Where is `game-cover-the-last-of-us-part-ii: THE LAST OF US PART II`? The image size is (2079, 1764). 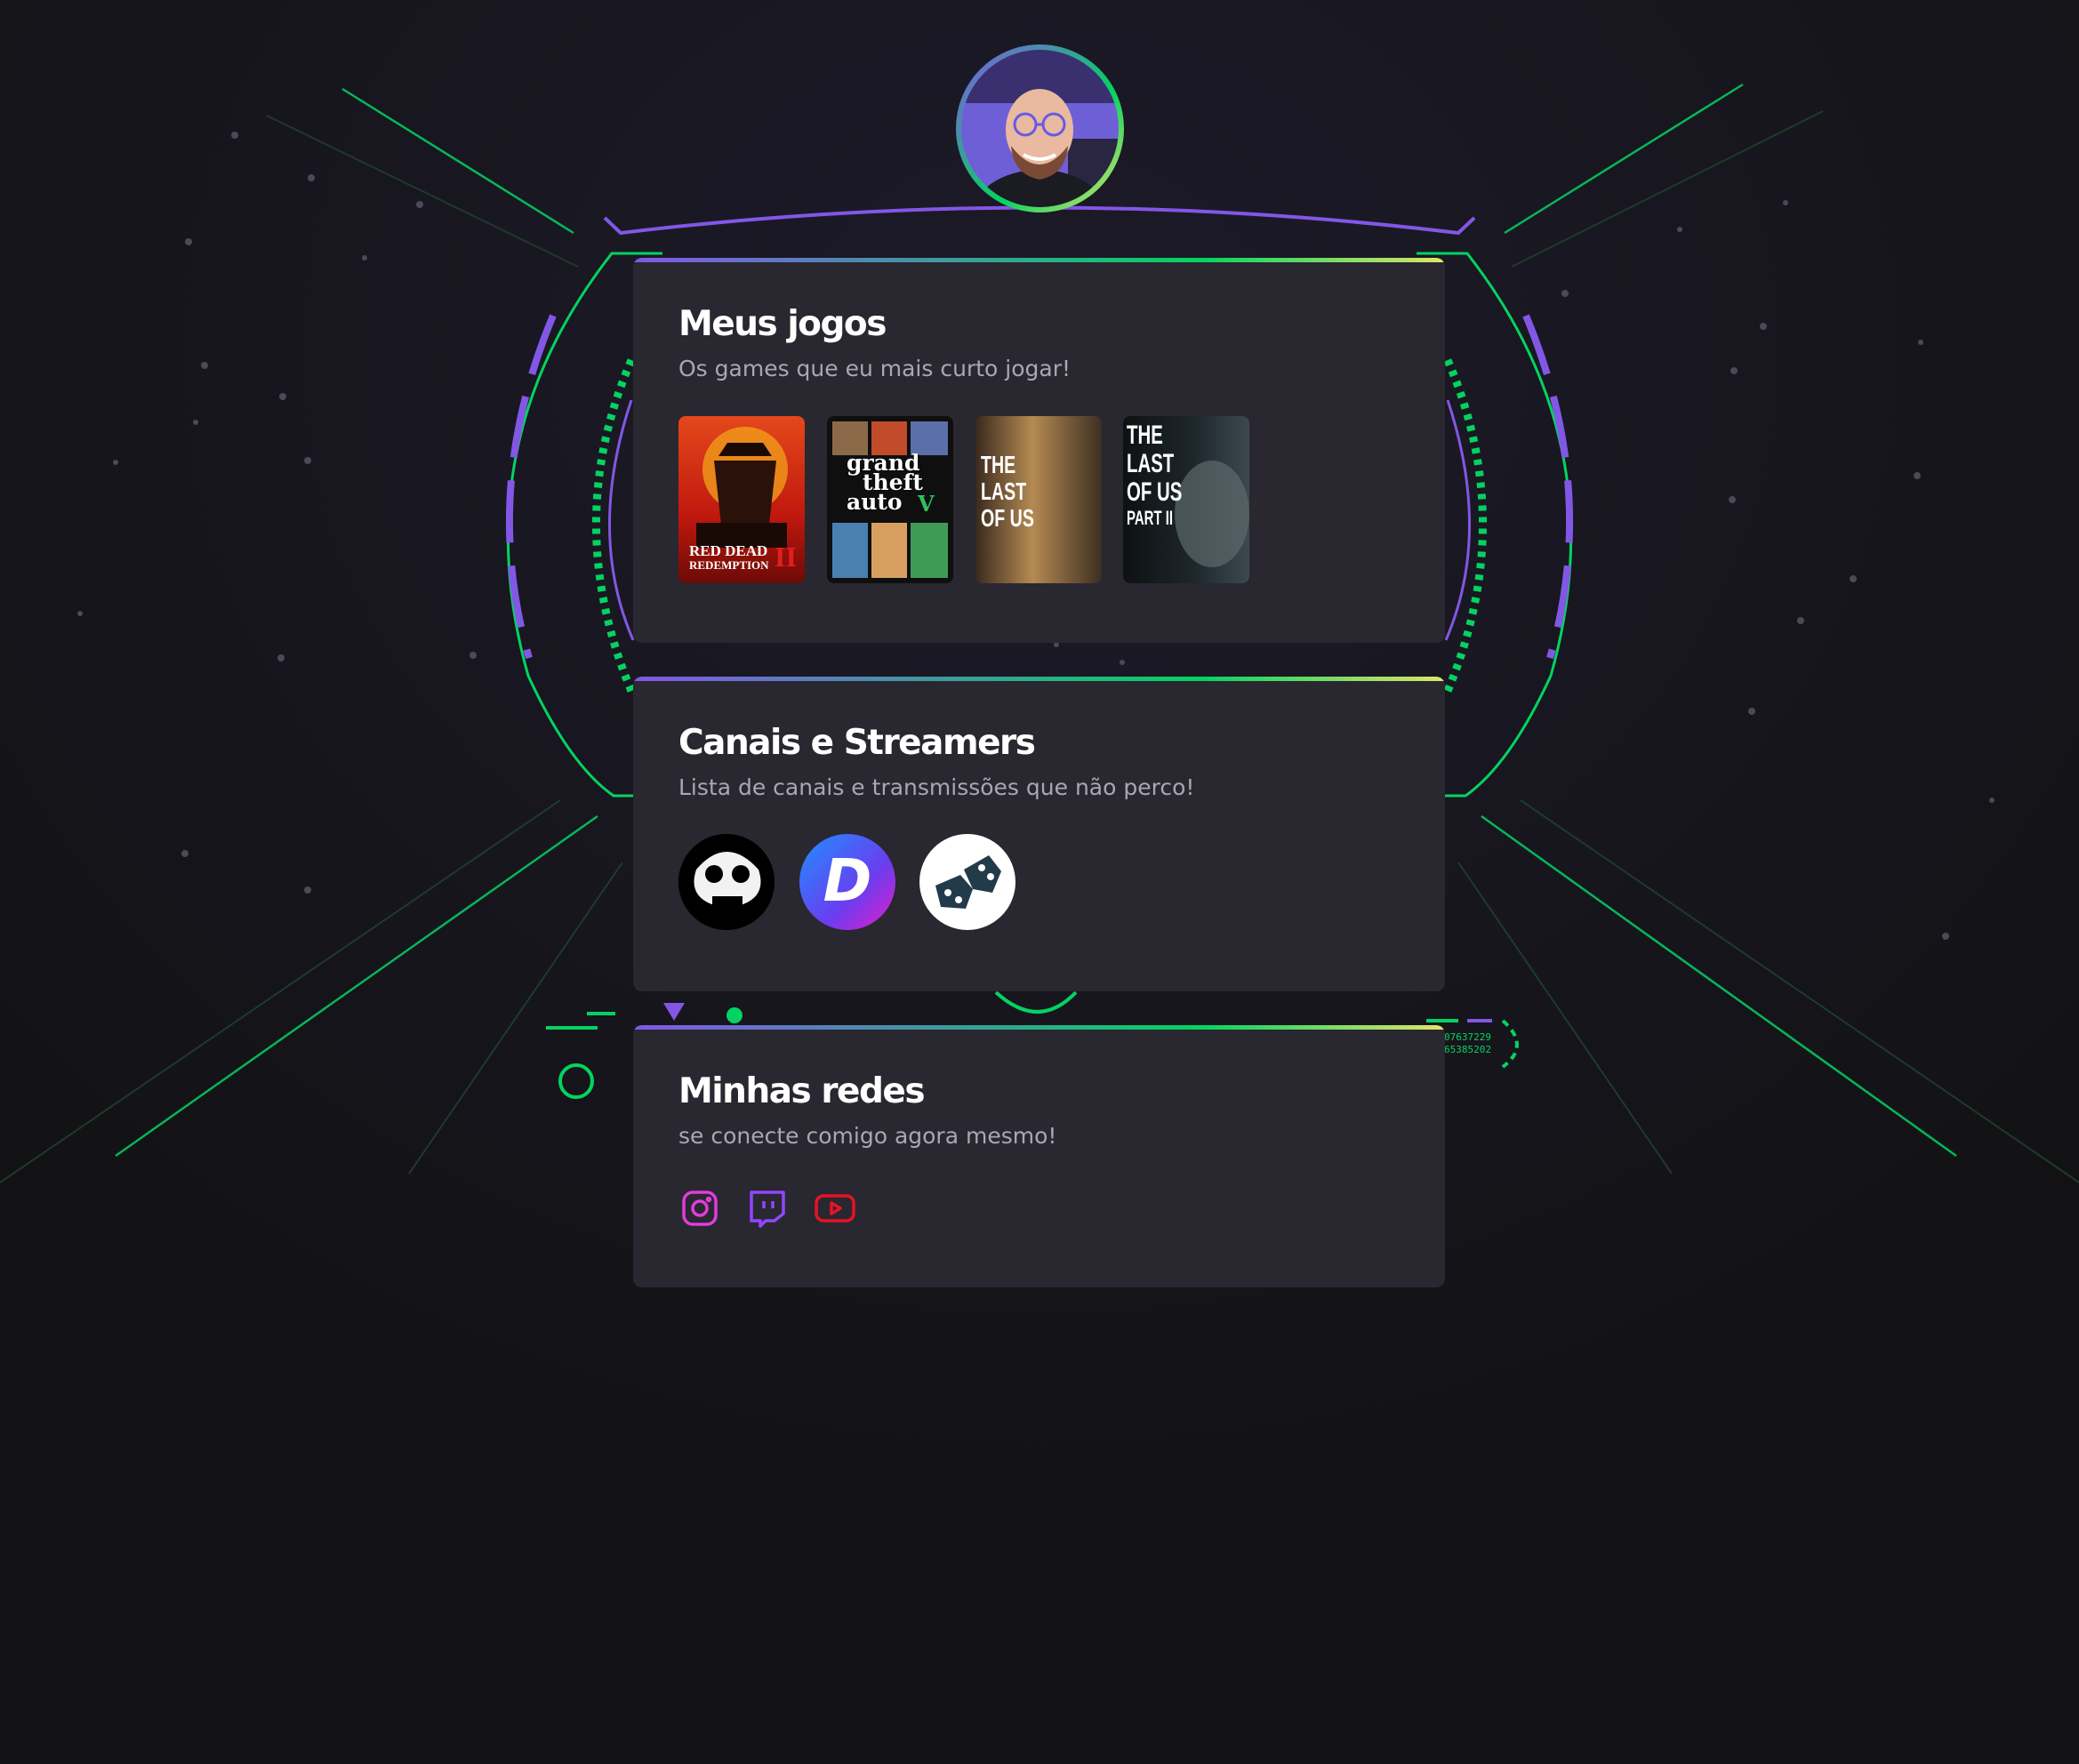 game-cover-the-last-of-us-part-ii: THE LAST OF US PART II is located at coordinates (1186, 500).